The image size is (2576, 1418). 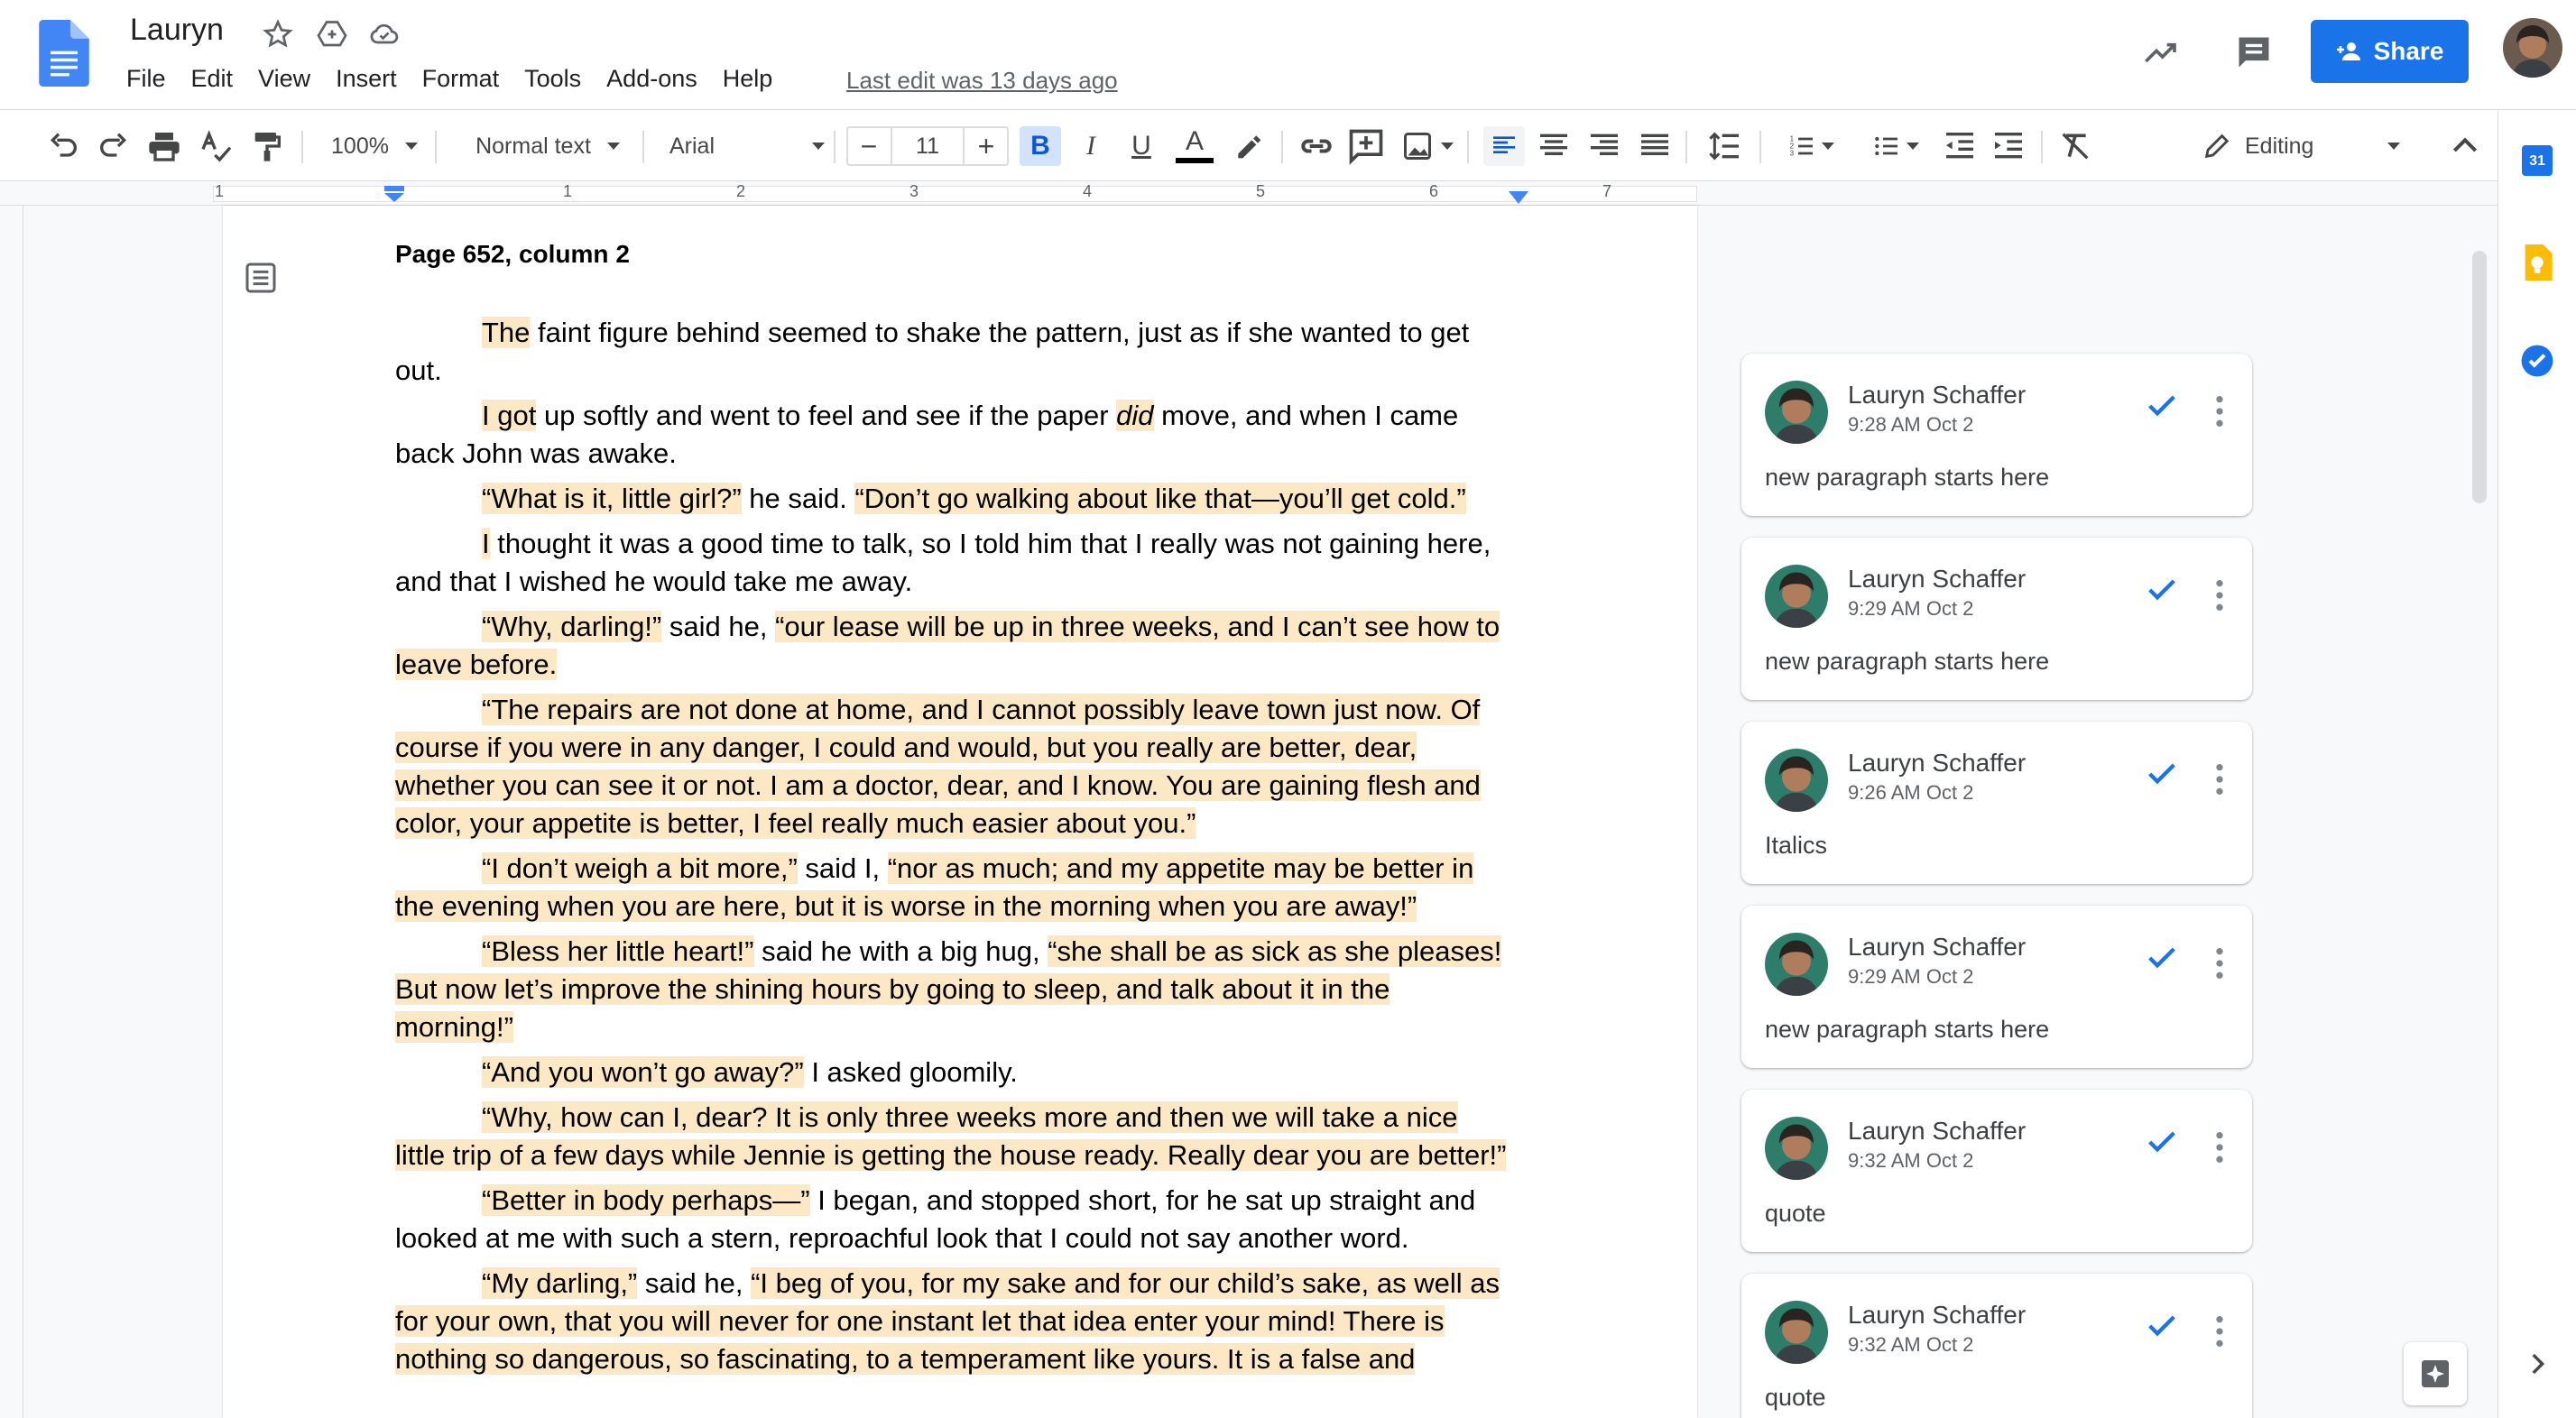 I want to click on menu-help: Help, so click(x=748, y=79).